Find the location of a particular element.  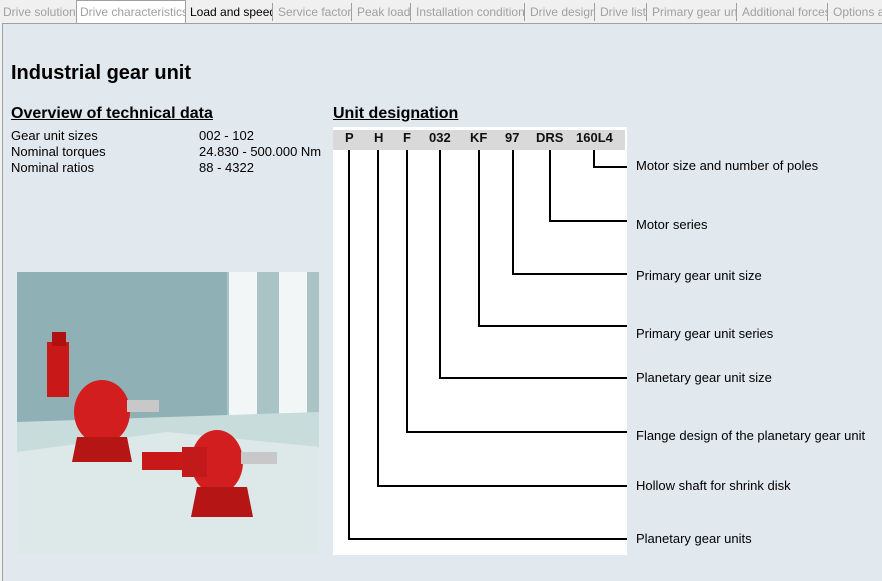

label-hollow-shaft: Hollow shaft for shrink disk is located at coordinates (713, 485).